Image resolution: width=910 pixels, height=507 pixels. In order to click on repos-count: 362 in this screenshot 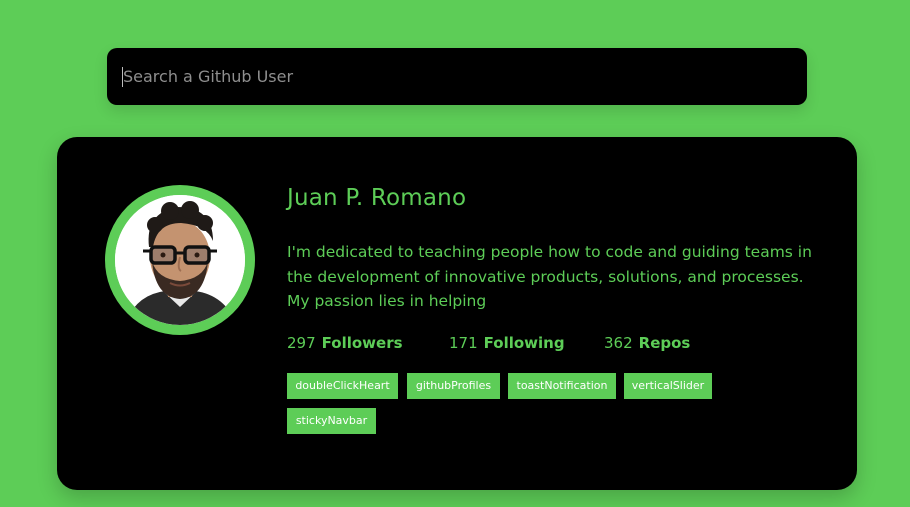, I will do `click(618, 343)`.